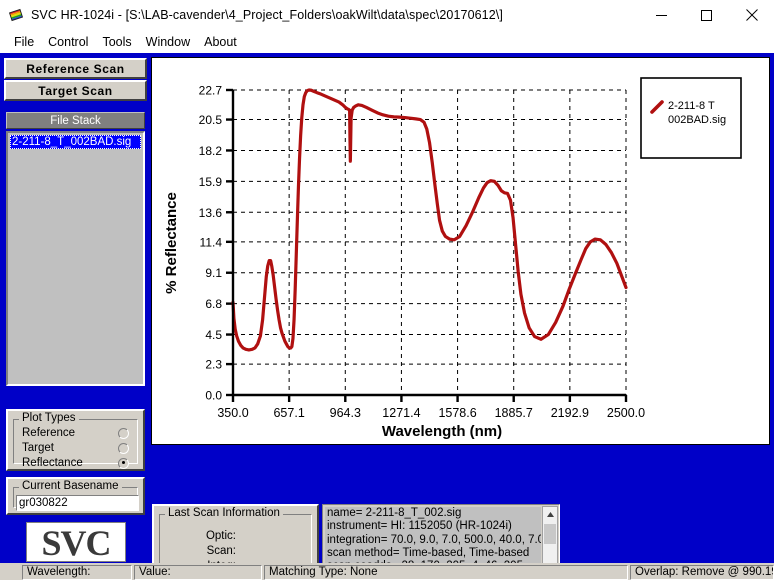  What do you see at coordinates (419, 526) in the screenshot?
I see `scan-info-line: instrument= HI: 1152050 (HR-1024i)` at bounding box center [419, 526].